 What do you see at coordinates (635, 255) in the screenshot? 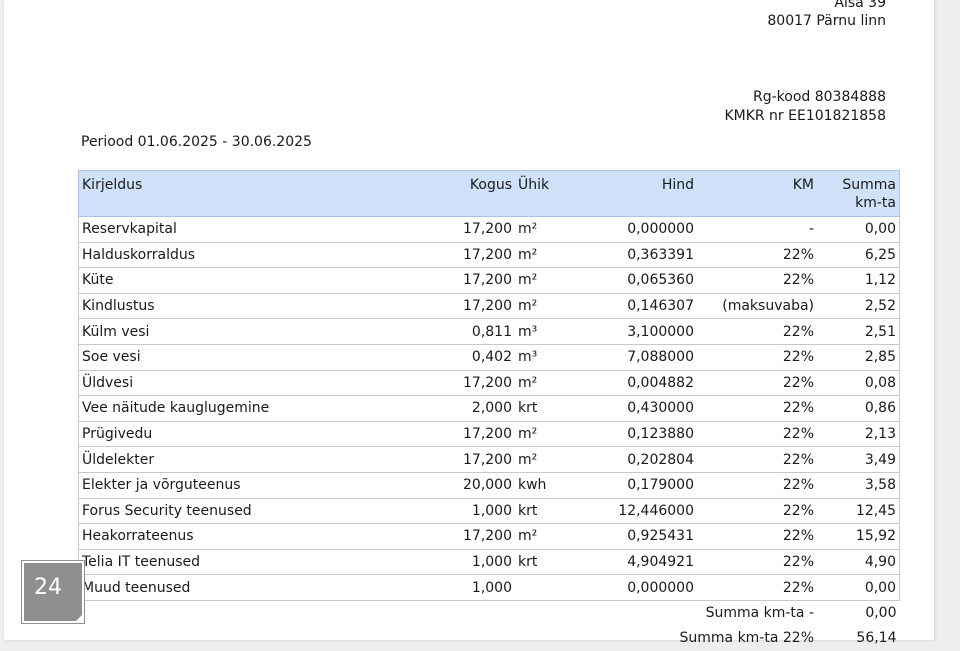
I see `cell-price: 0,363391` at bounding box center [635, 255].